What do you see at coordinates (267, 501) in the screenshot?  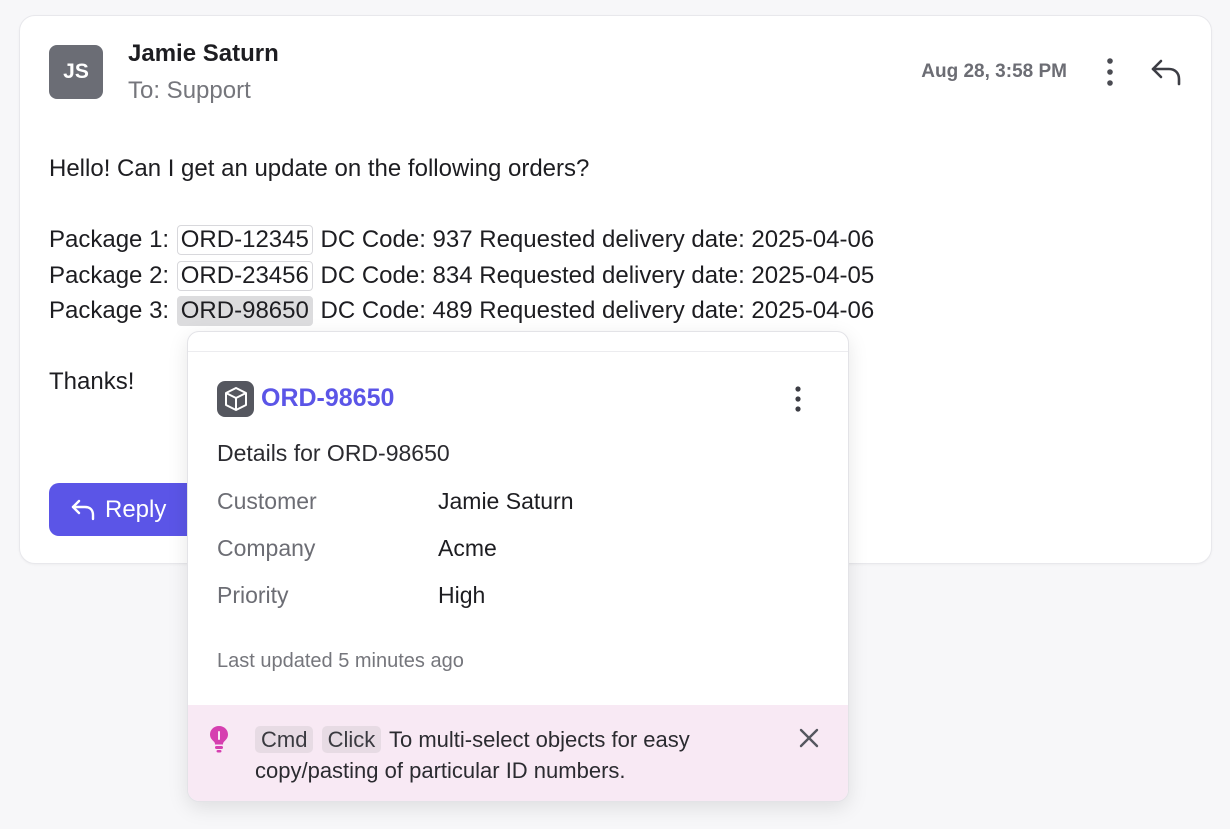 I see `detail-key: Customer` at bounding box center [267, 501].